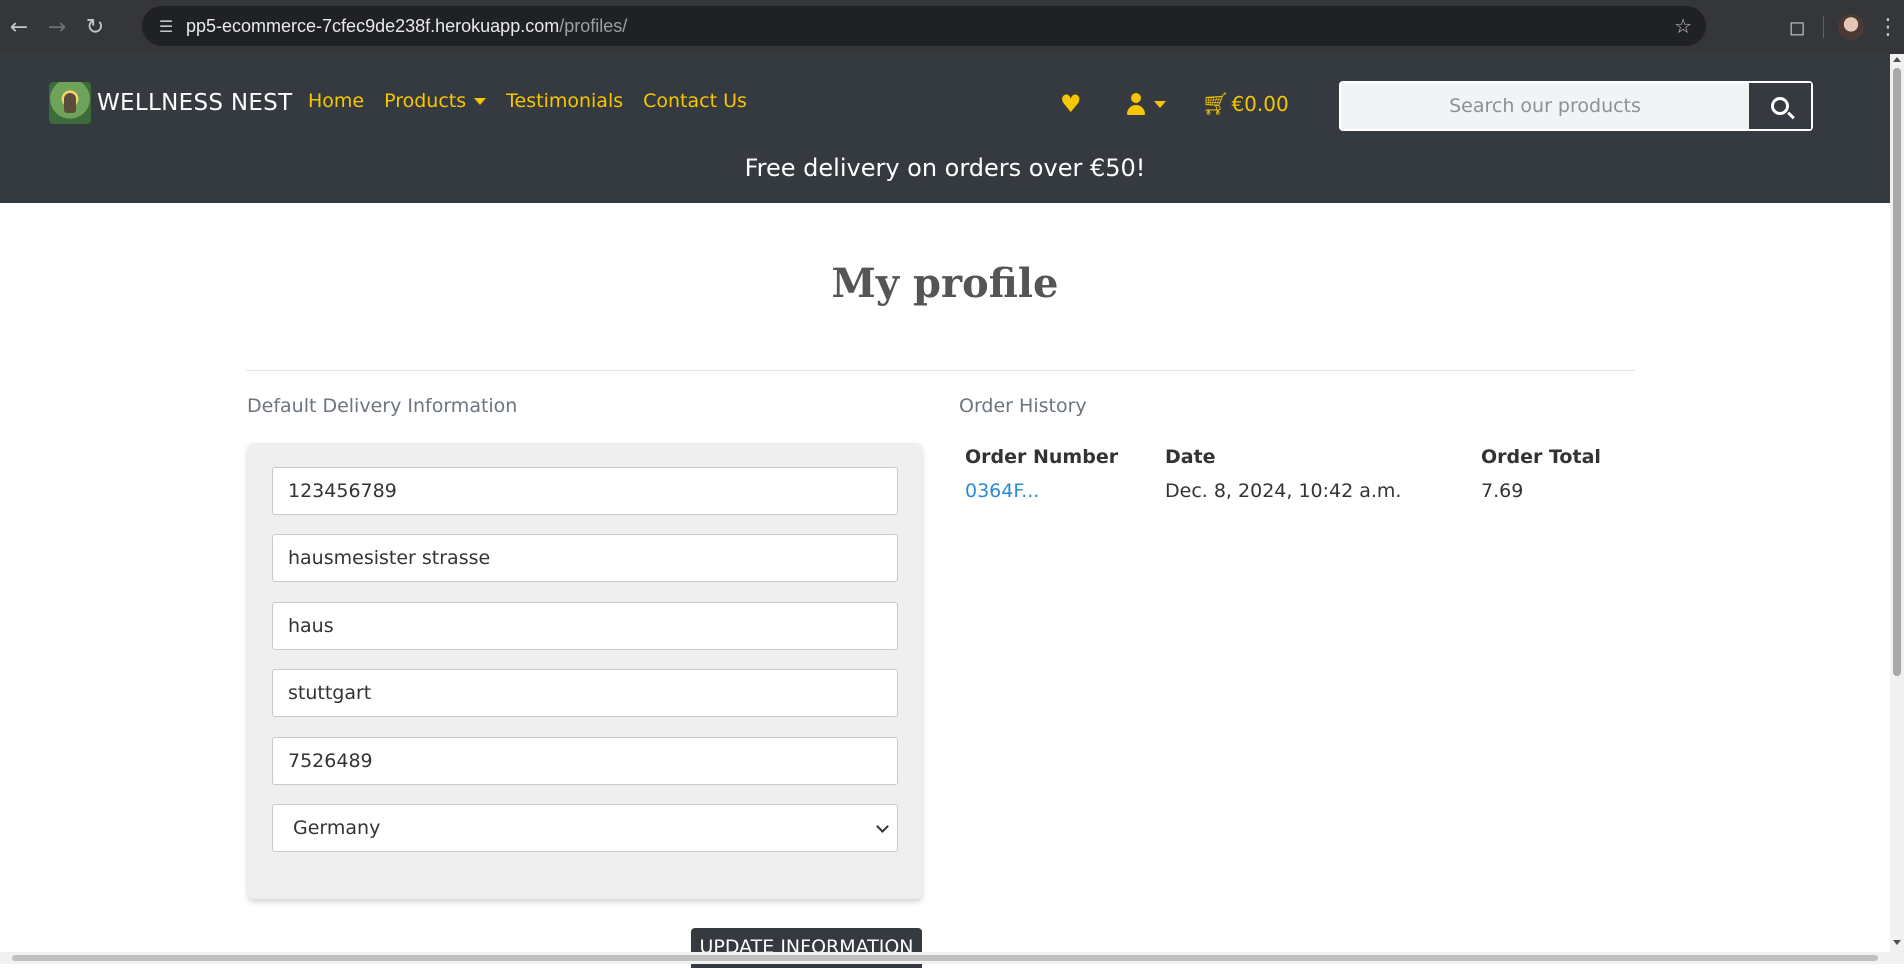 The width and height of the screenshot is (1904, 968). What do you see at coordinates (1541, 457) in the screenshot?
I see `column-header-order-total: Order Total` at bounding box center [1541, 457].